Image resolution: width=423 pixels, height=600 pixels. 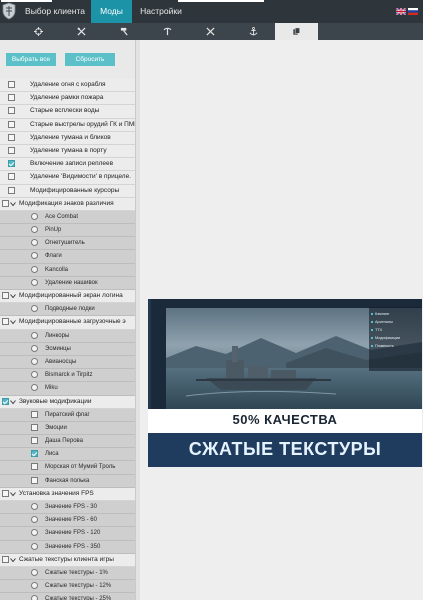 What do you see at coordinates (31, 59) in the screenshot?
I see `select-all-button: Выбрать все` at bounding box center [31, 59].